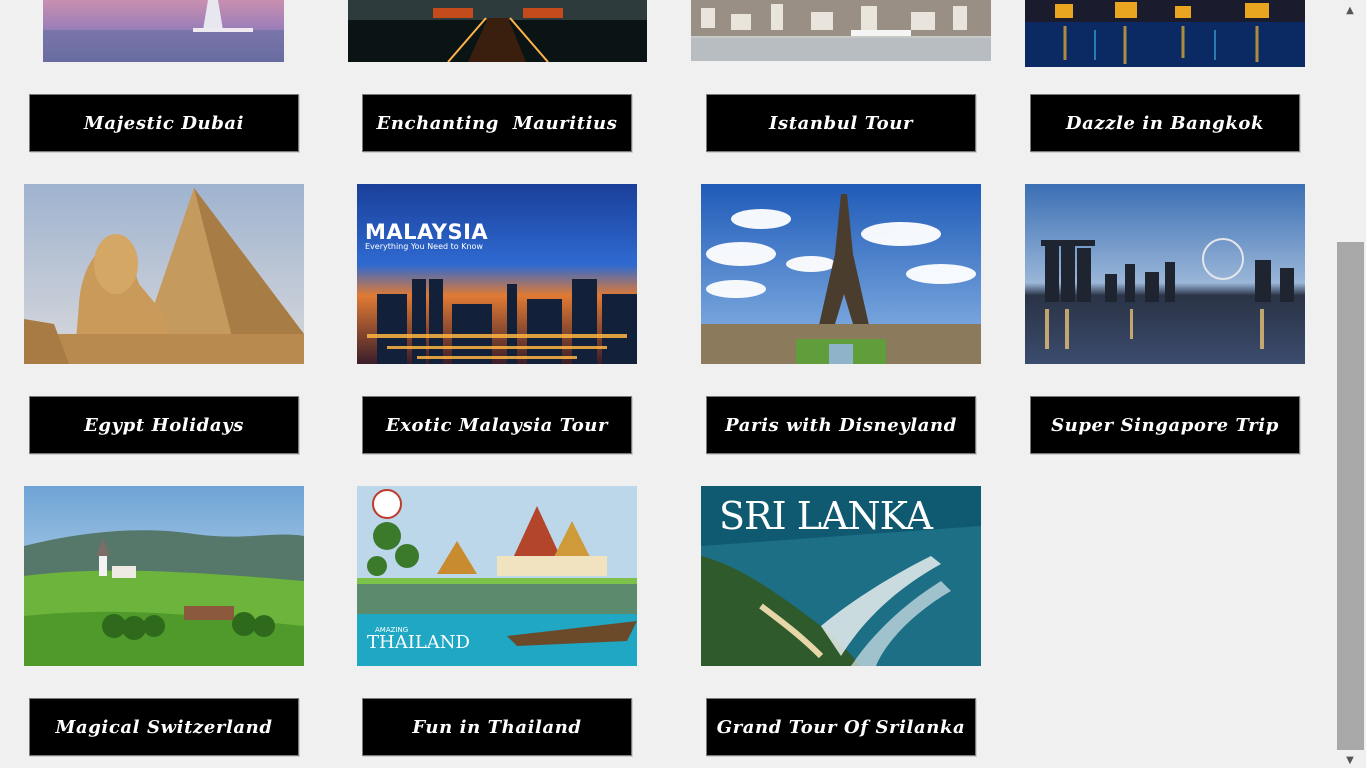 This screenshot has width=1366, height=768. Describe the element at coordinates (427, 232) in the screenshot. I see `malaysia-title-text: MALAYSIA` at that location.